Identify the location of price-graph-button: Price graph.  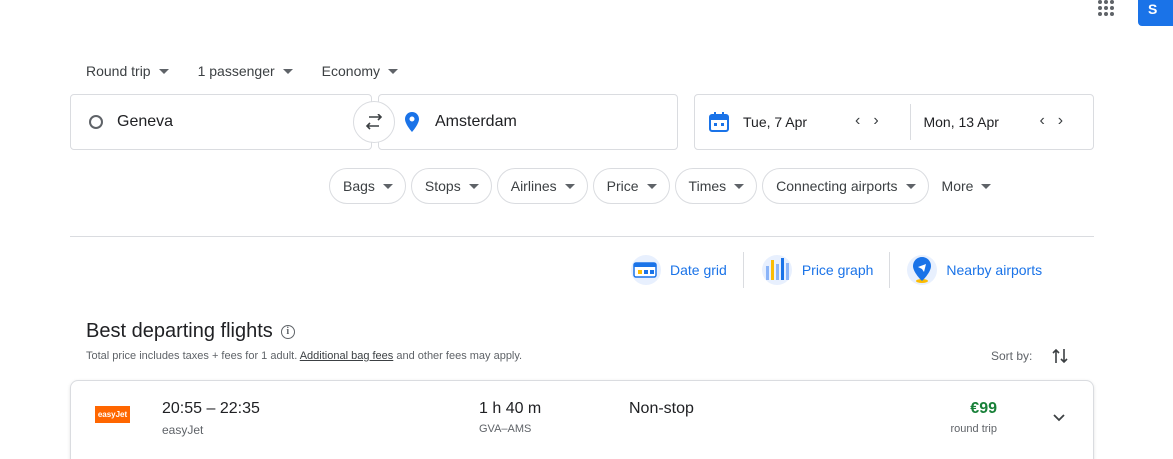
(817, 270).